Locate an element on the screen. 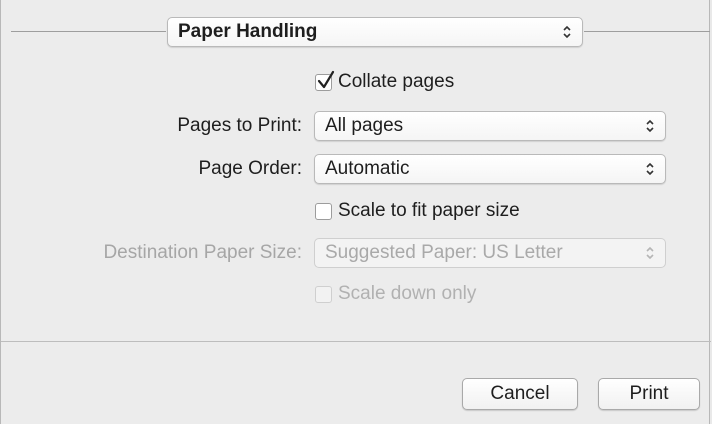 Image resolution: width=712 pixels, height=424 pixels. checkmark-icon is located at coordinates (326, 79).